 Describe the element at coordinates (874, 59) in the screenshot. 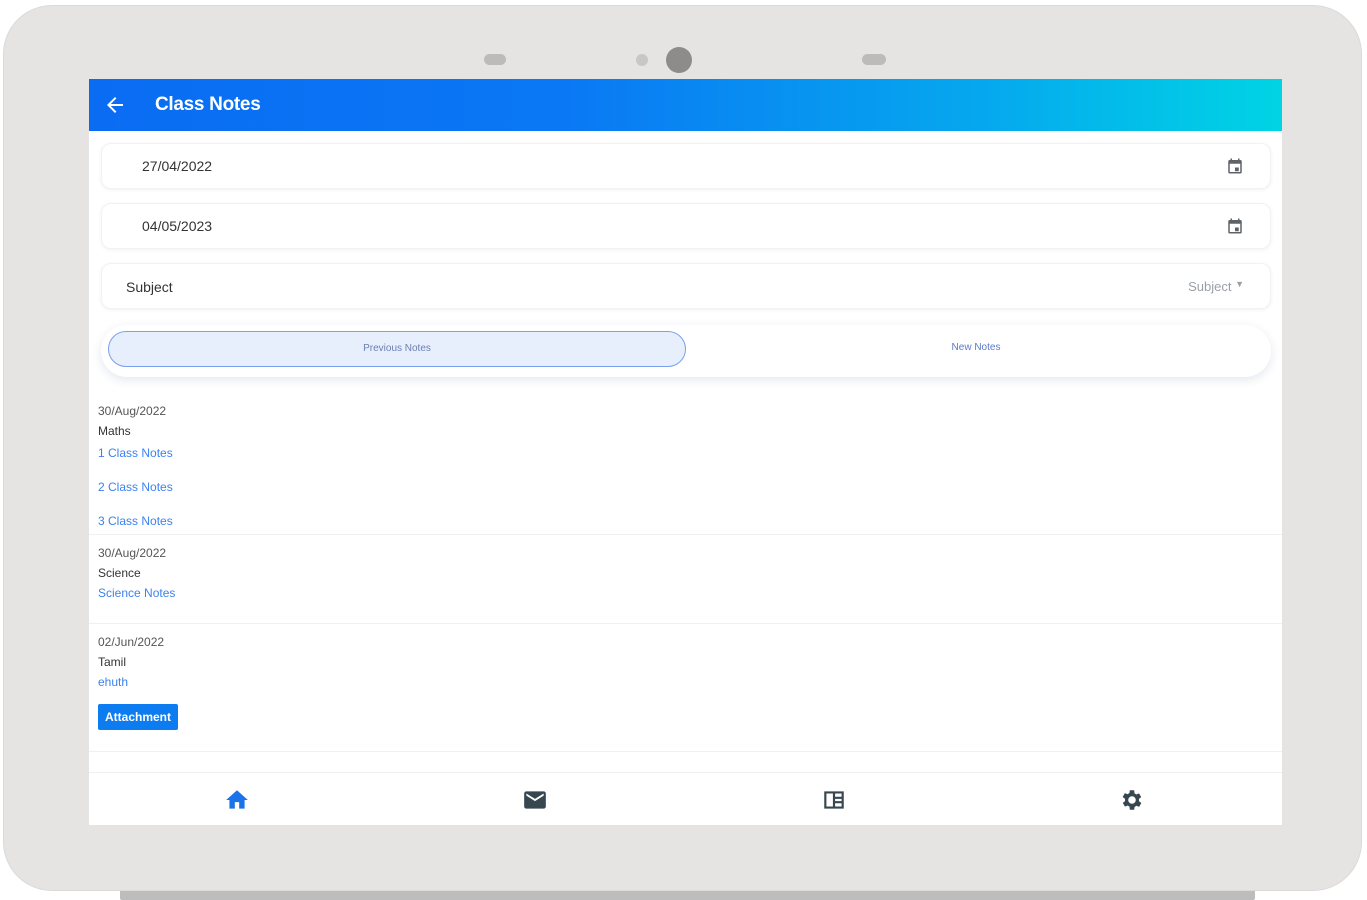

I see `speaker-right` at that location.